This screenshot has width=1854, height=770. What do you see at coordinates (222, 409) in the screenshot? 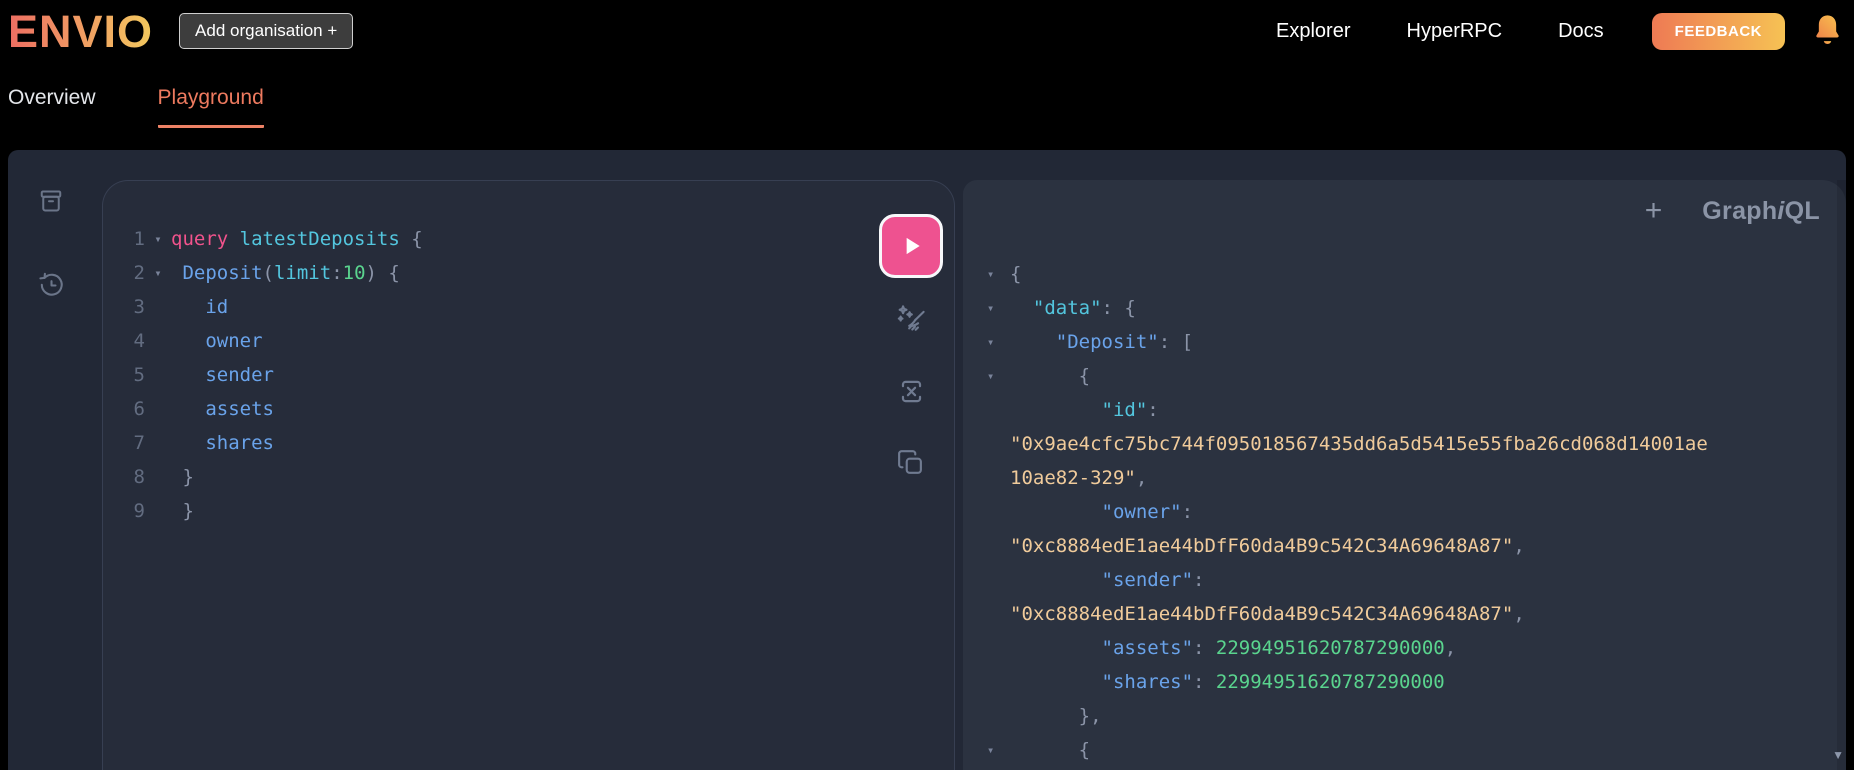
I see `code-text: assets` at bounding box center [222, 409].